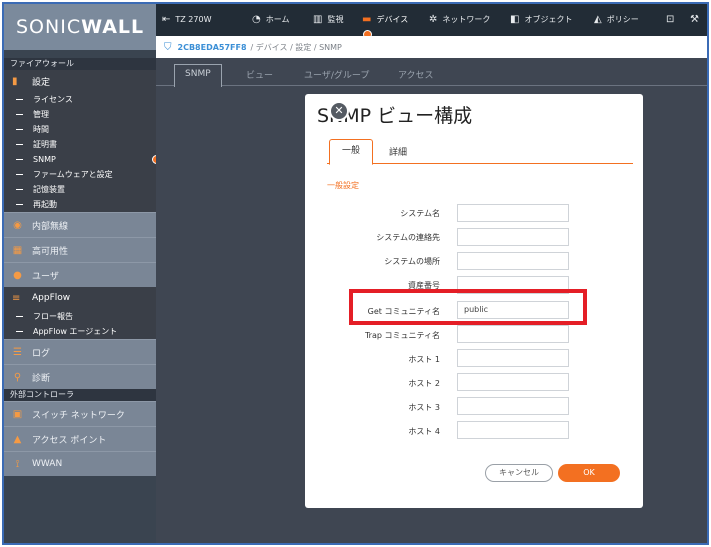 Image resolution: width=711 pixels, height=547 pixels. Describe the element at coordinates (80, 249) in the screenshot. I see `sidebar-item-high-availability: ▦ 高可用性` at that location.